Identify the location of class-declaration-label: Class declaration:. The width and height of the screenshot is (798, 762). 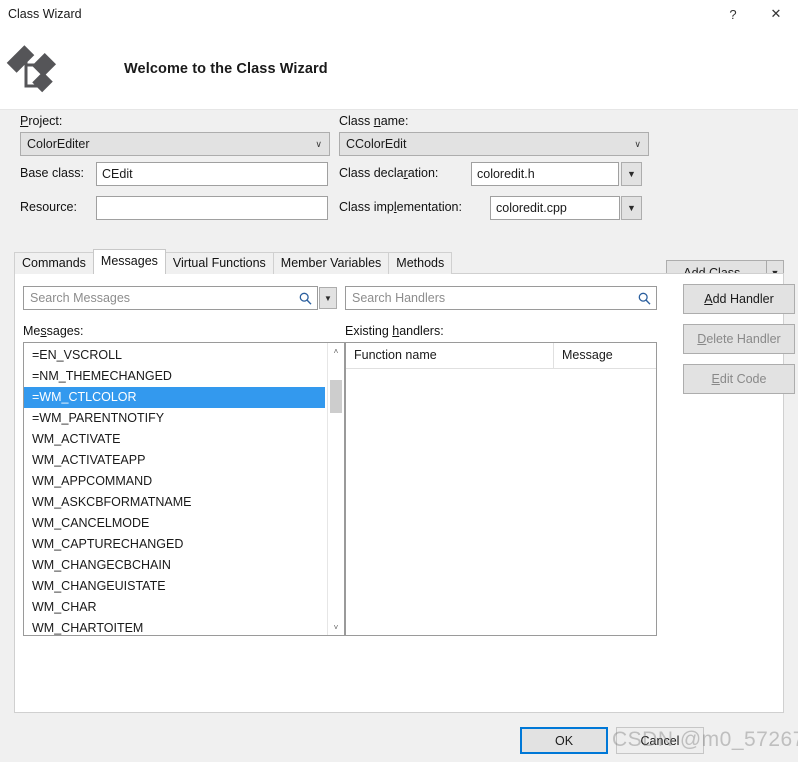
(389, 173).